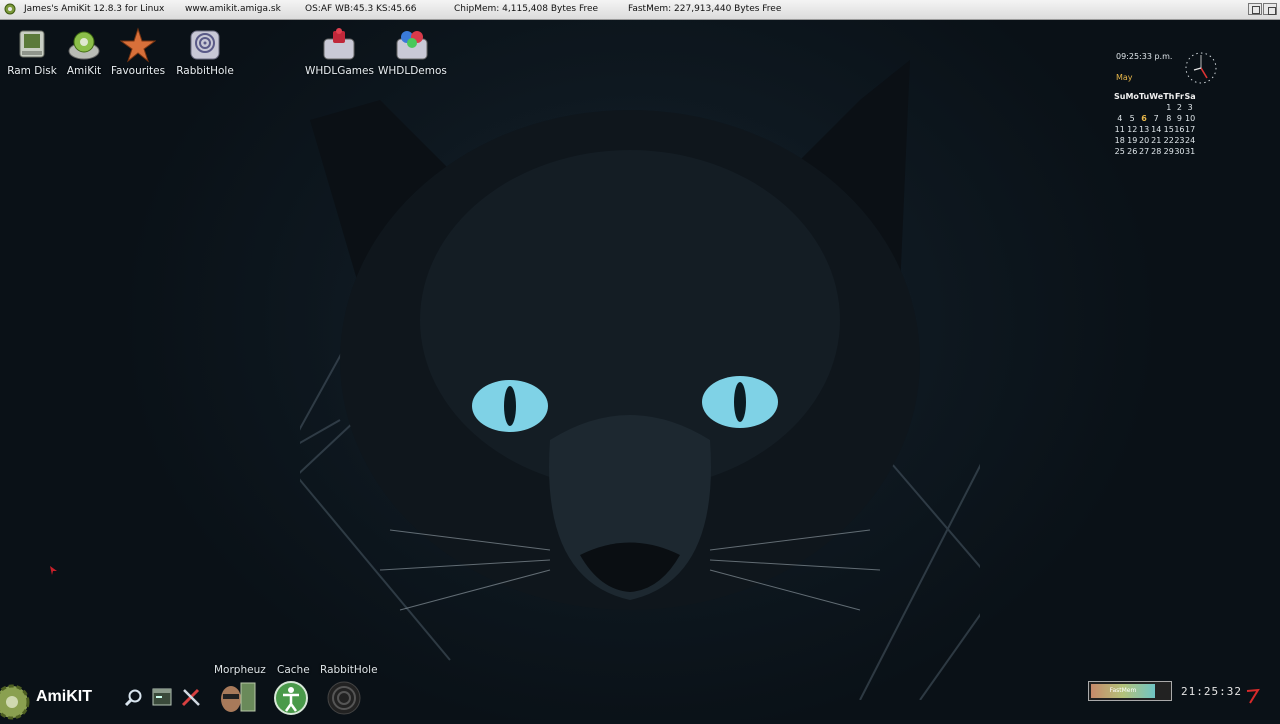 The width and height of the screenshot is (1280, 724). Describe the element at coordinates (1201, 68) in the screenshot. I see `analog-clock-icon` at that location.